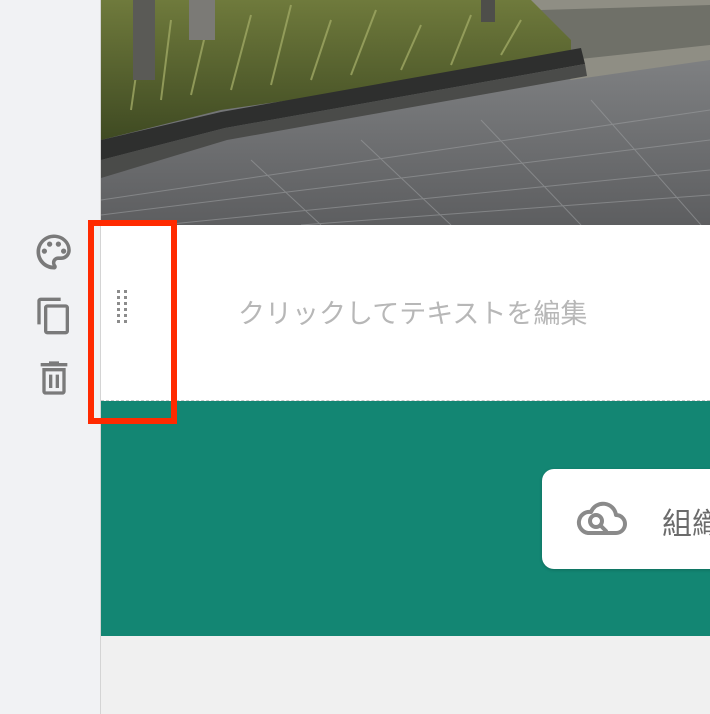 This screenshot has width=710, height=714. I want to click on trash-icon, so click(54, 378).